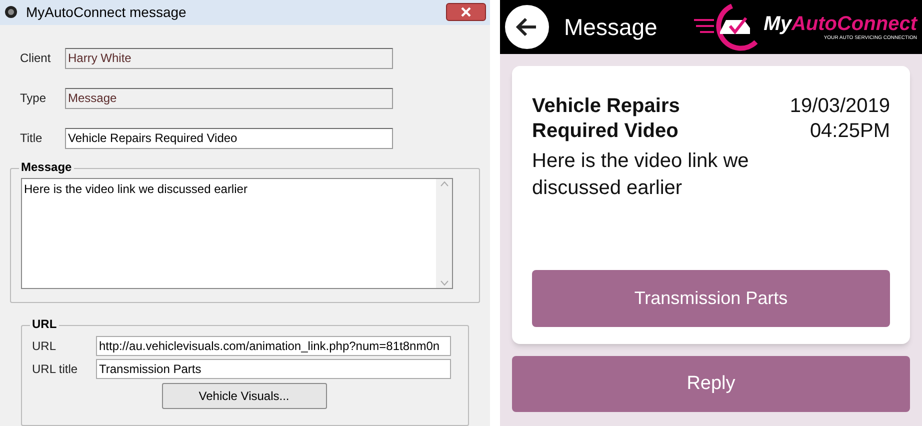 Image resolution: width=922 pixels, height=426 pixels. Describe the element at coordinates (135, 189) in the screenshot. I see `message-text: Here is the video link we discussed earlier` at that location.